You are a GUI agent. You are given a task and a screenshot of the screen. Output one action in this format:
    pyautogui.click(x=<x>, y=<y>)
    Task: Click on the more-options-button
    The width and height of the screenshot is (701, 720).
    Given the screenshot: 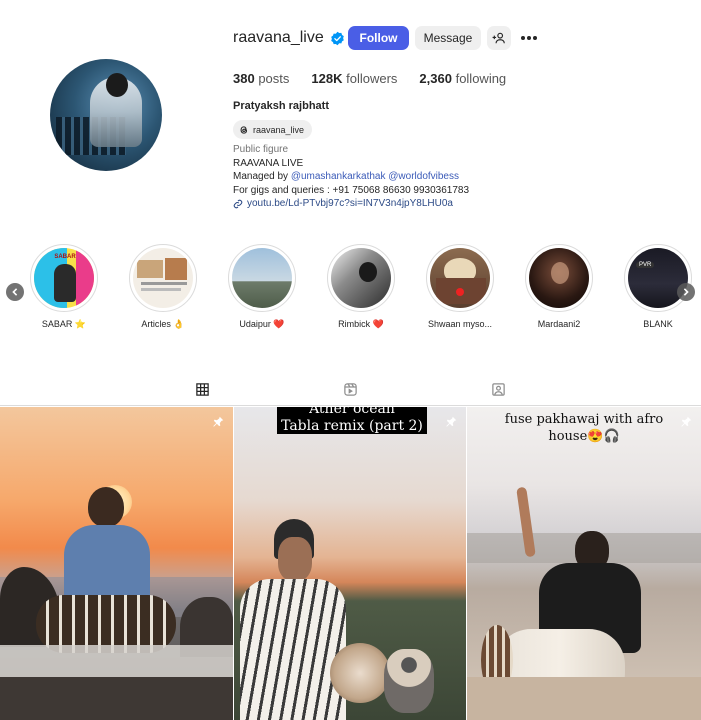 What is the action you would take?
    pyautogui.click(x=529, y=38)
    